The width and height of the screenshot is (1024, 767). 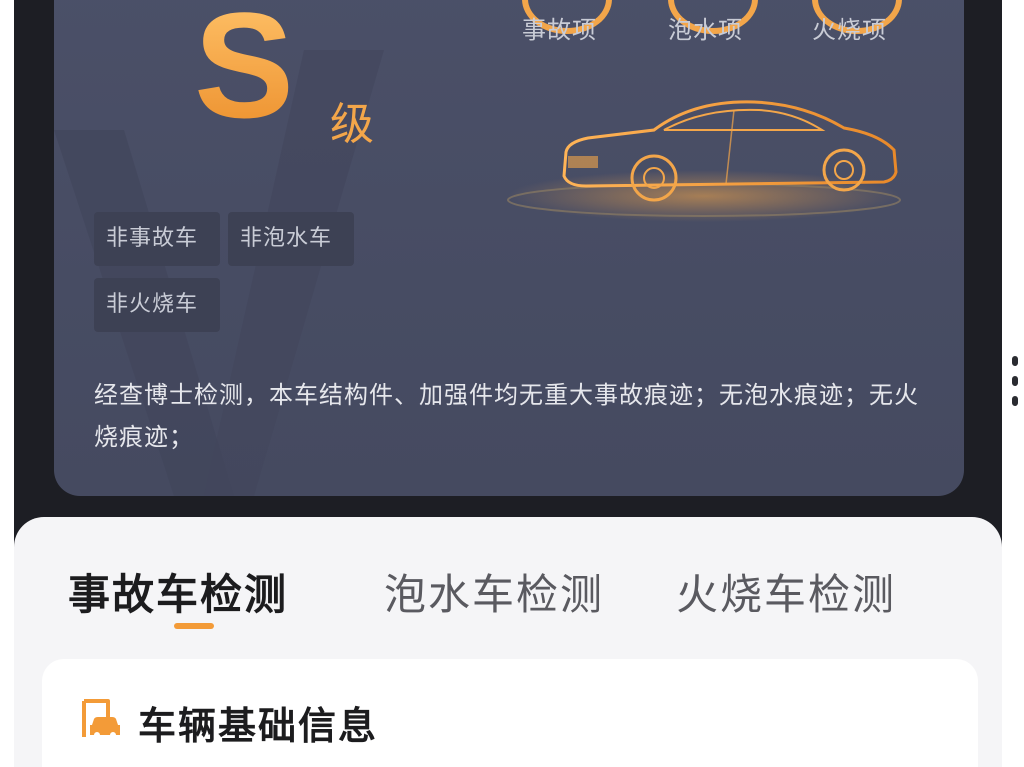 I want to click on car-illustration, so click(x=704, y=161).